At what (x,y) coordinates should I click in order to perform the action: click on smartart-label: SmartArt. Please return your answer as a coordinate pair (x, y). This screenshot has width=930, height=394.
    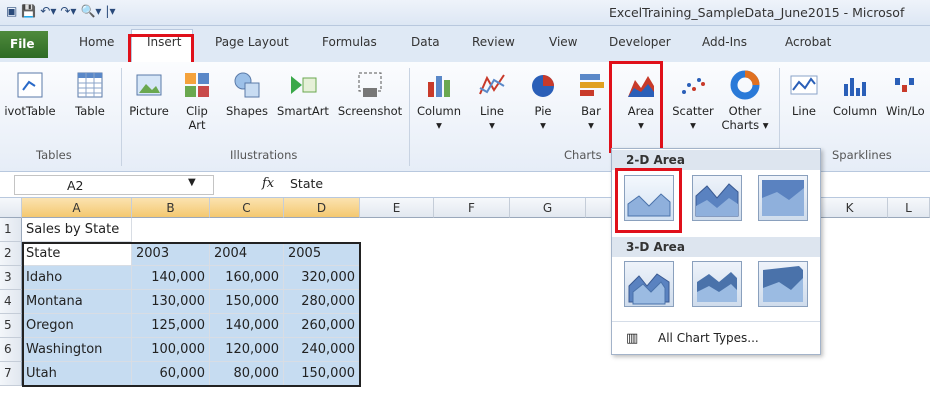
    Looking at the image, I should click on (303, 111).